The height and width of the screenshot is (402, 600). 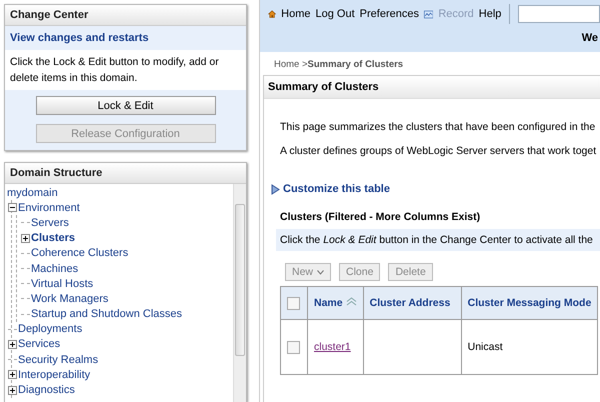 What do you see at coordinates (336, 189) in the screenshot?
I see `customize-link: Customize this table` at bounding box center [336, 189].